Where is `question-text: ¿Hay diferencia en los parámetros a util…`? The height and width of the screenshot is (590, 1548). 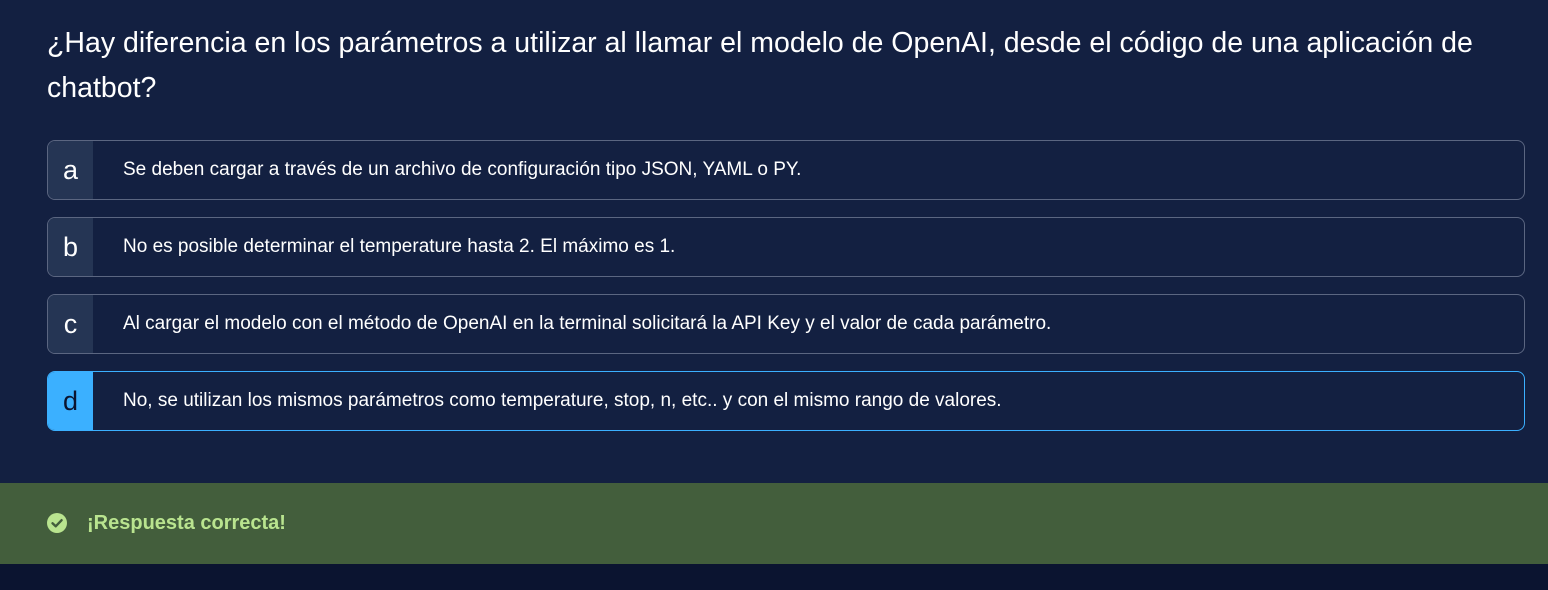 question-text: ¿Hay diferencia en los parámetros a util… is located at coordinates (760, 65).